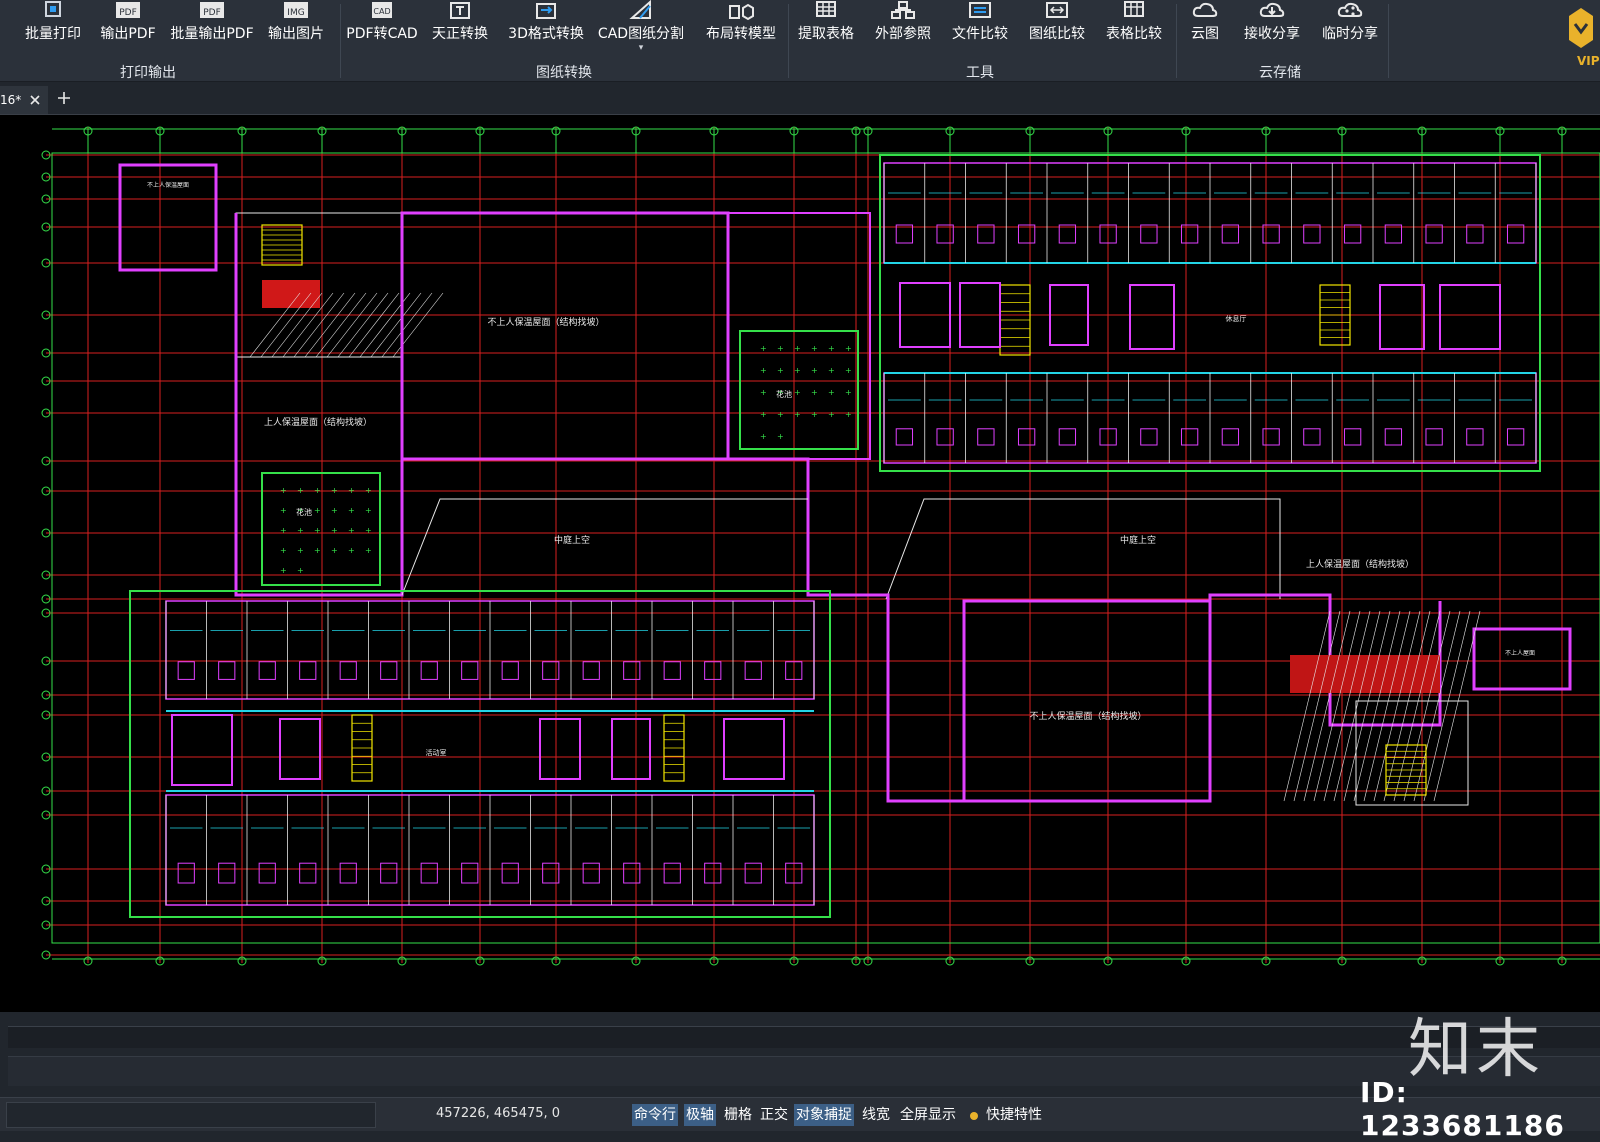  I want to click on file-compare-icon, so click(980, 10).